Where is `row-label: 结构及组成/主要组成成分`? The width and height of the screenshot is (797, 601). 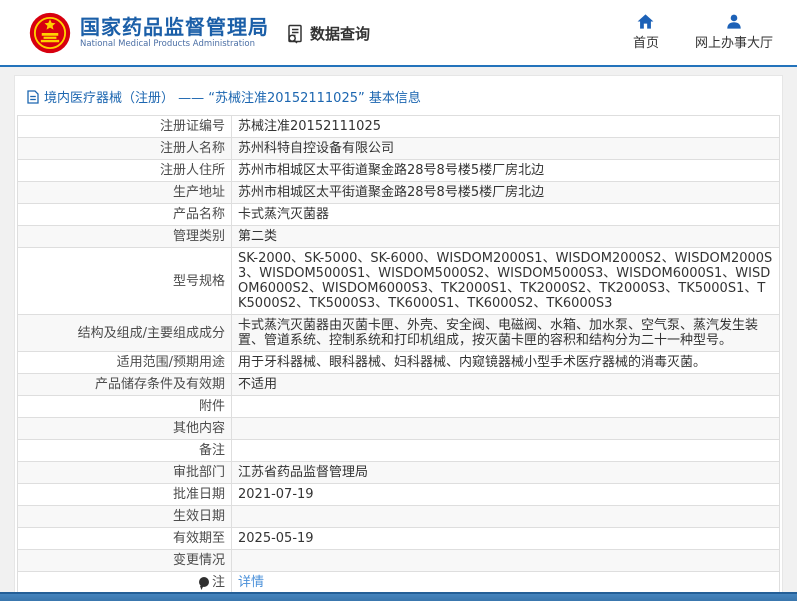
row-label: 结构及组成/主要组成成分 is located at coordinates (124, 333).